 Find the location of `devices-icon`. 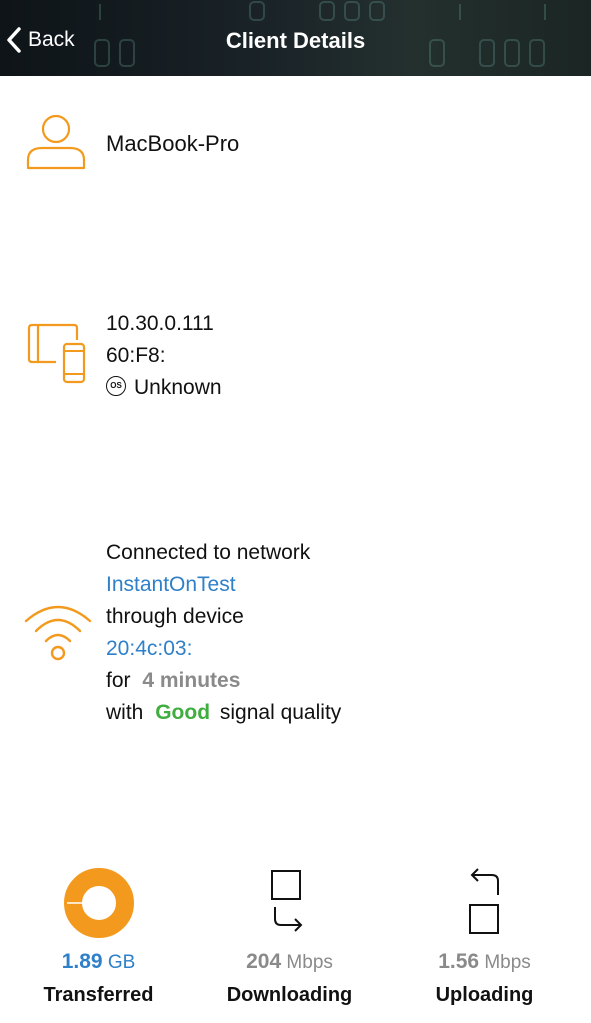

devices-icon is located at coordinates (57, 353).